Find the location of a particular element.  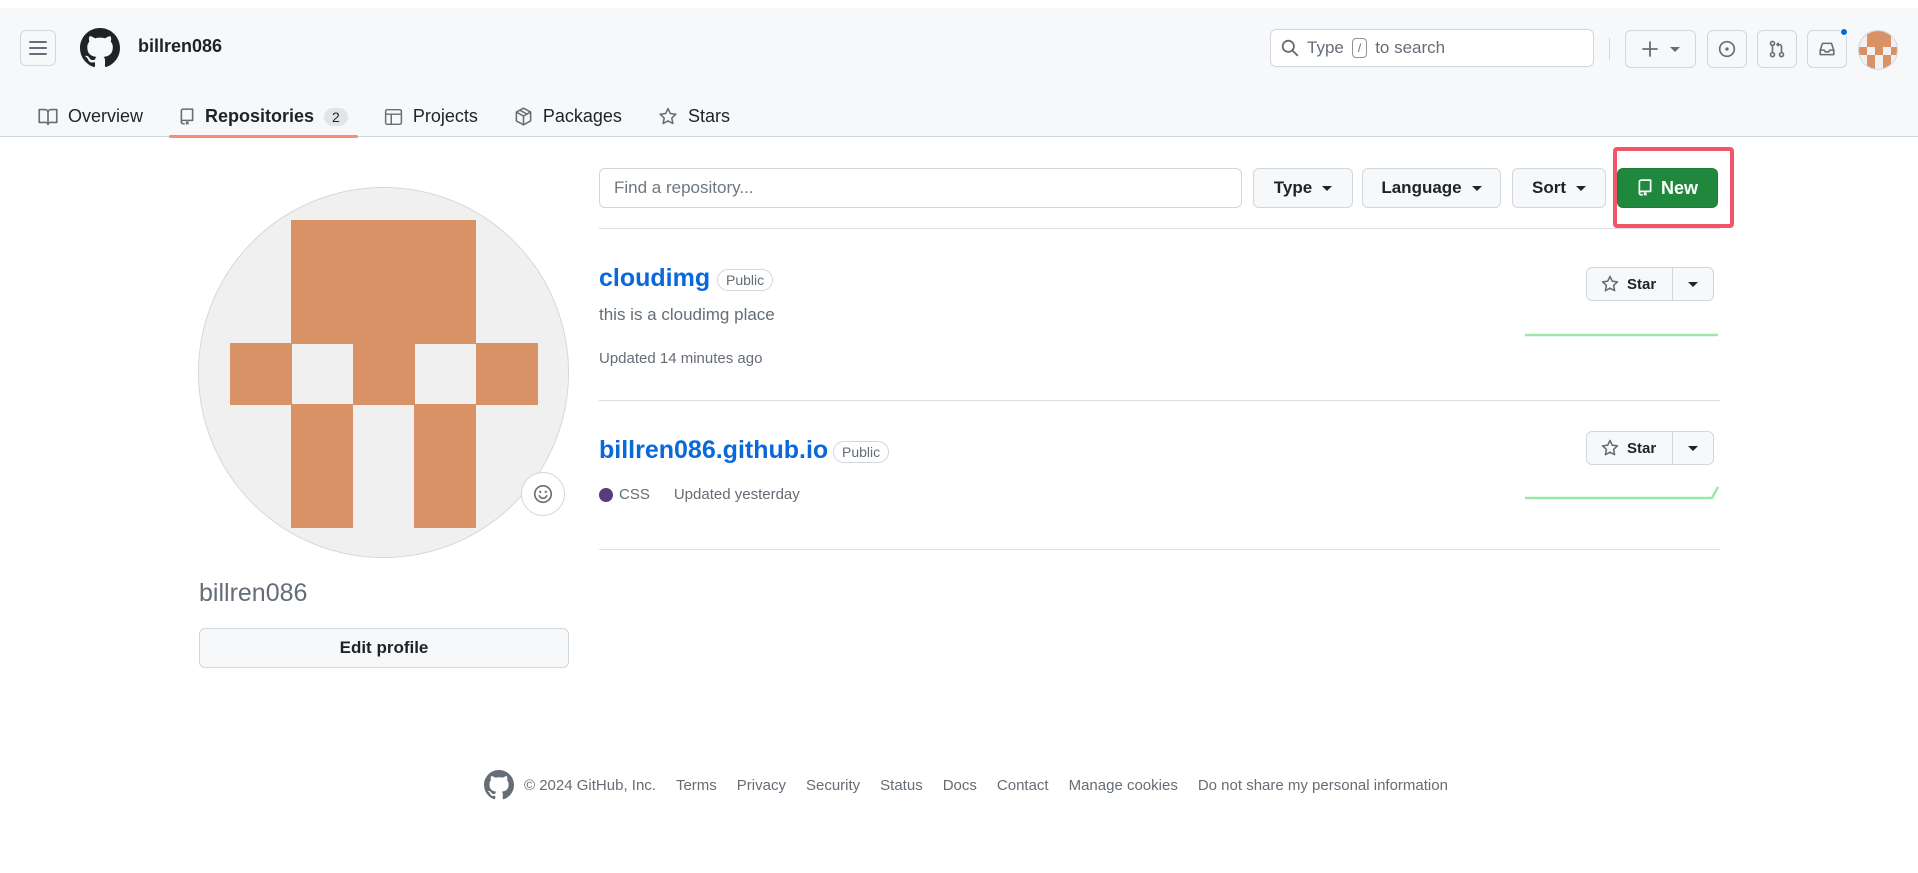

language-filter-button: Language is located at coordinates (1431, 188).